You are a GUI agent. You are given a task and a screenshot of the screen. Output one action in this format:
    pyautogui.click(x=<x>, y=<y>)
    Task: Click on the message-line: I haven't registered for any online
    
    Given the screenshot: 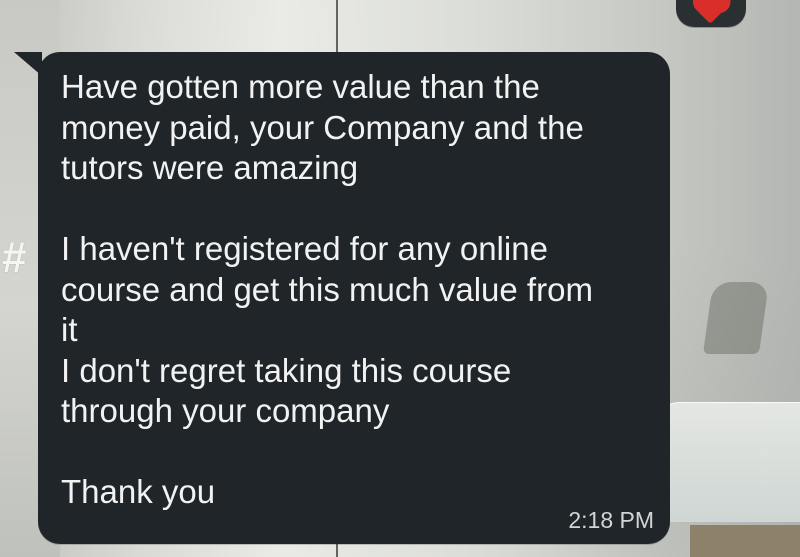 What is the action you would take?
    pyautogui.click(x=304, y=248)
    